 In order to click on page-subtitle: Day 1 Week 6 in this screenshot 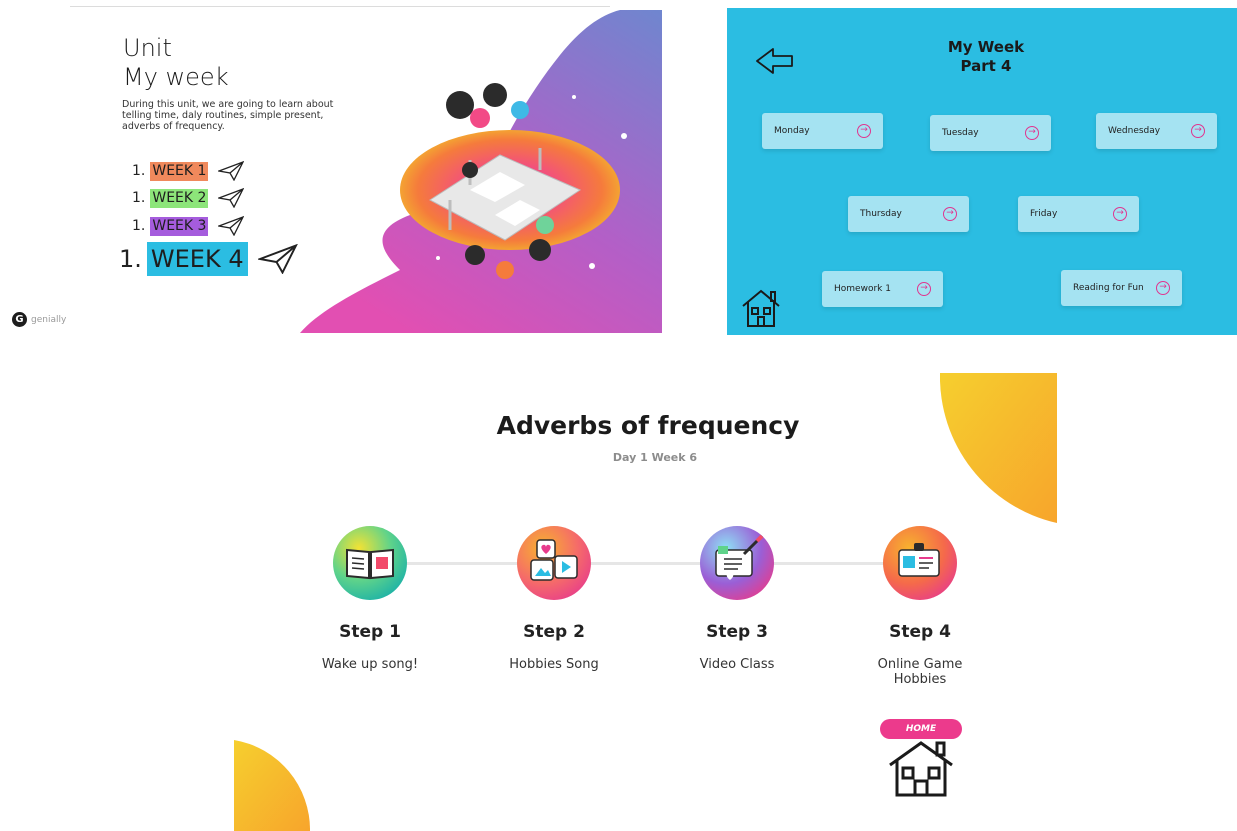, I will do `click(655, 457)`.